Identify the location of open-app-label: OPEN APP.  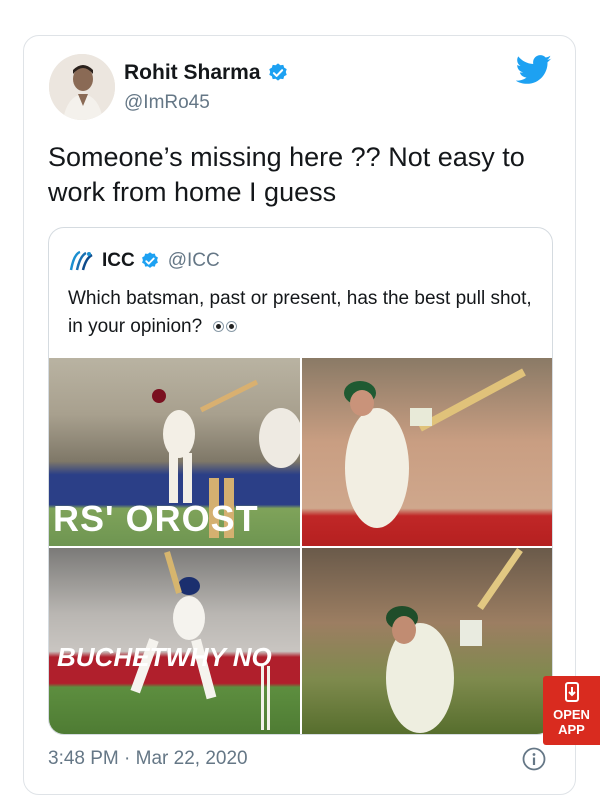
(571, 722).